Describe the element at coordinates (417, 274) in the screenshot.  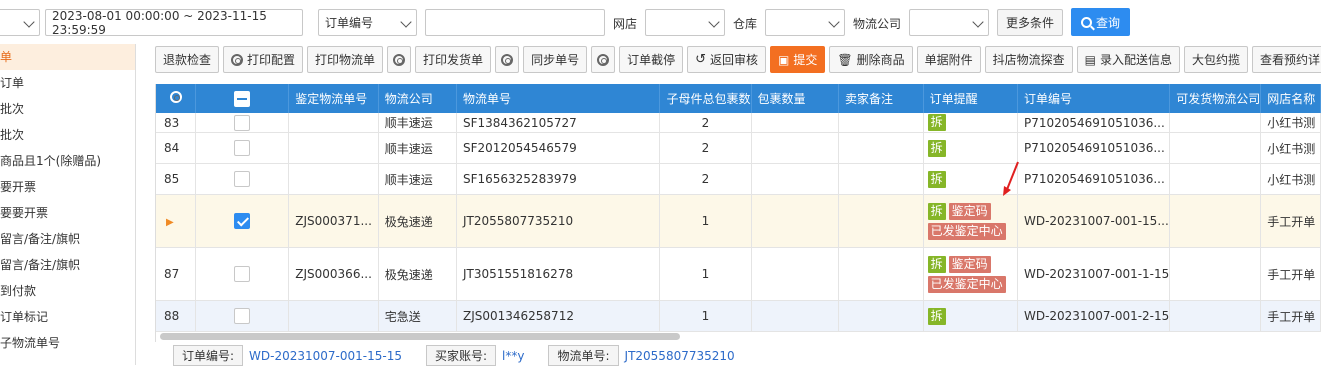
I see `logistics-company-cell: 极兔速递` at that location.